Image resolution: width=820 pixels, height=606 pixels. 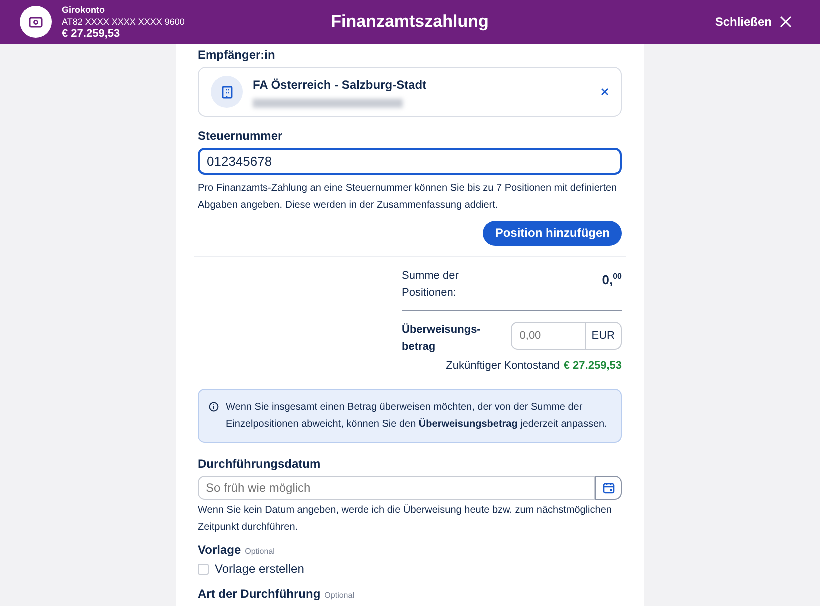 What do you see at coordinates (84, 10) in the screenshot?
I see `account-name: Girokonto` at bounding box center [84, 10].